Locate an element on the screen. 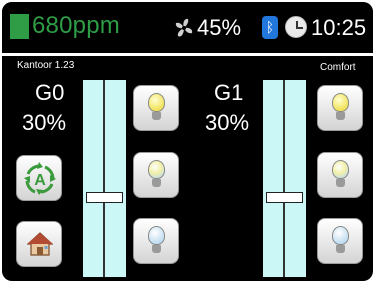 The width and height of the screenshot is (375, 283). group-g1-label: G1 is located at coordinates (229, 92).